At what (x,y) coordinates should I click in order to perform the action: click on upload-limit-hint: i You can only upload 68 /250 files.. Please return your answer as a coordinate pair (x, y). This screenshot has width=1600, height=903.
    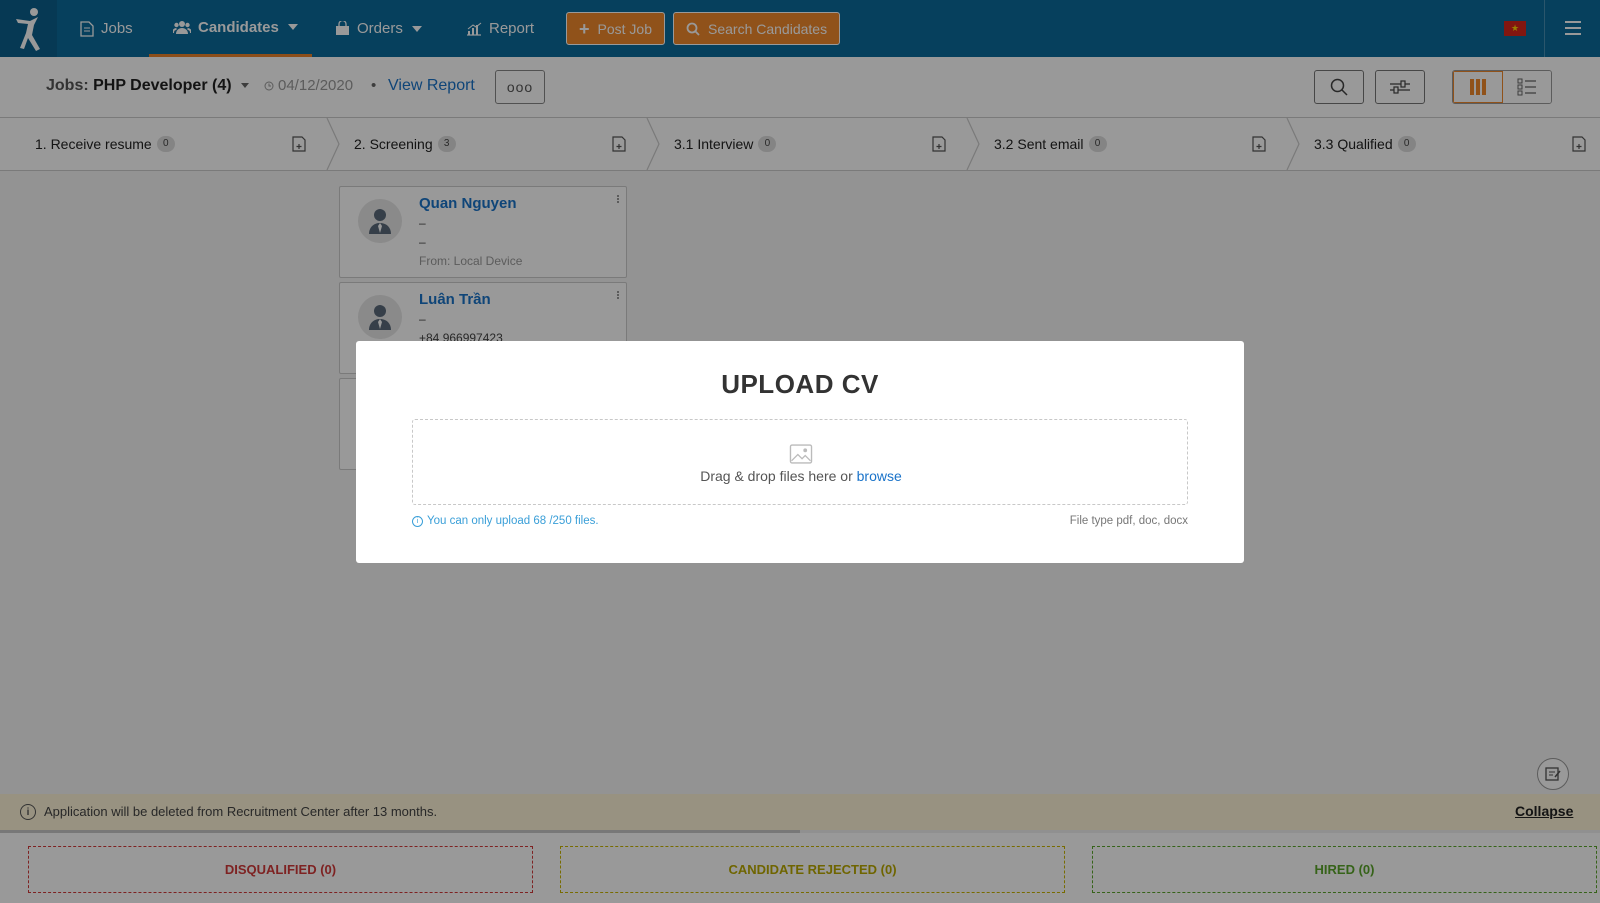
    Looking at the image, I should click on (505, 521).